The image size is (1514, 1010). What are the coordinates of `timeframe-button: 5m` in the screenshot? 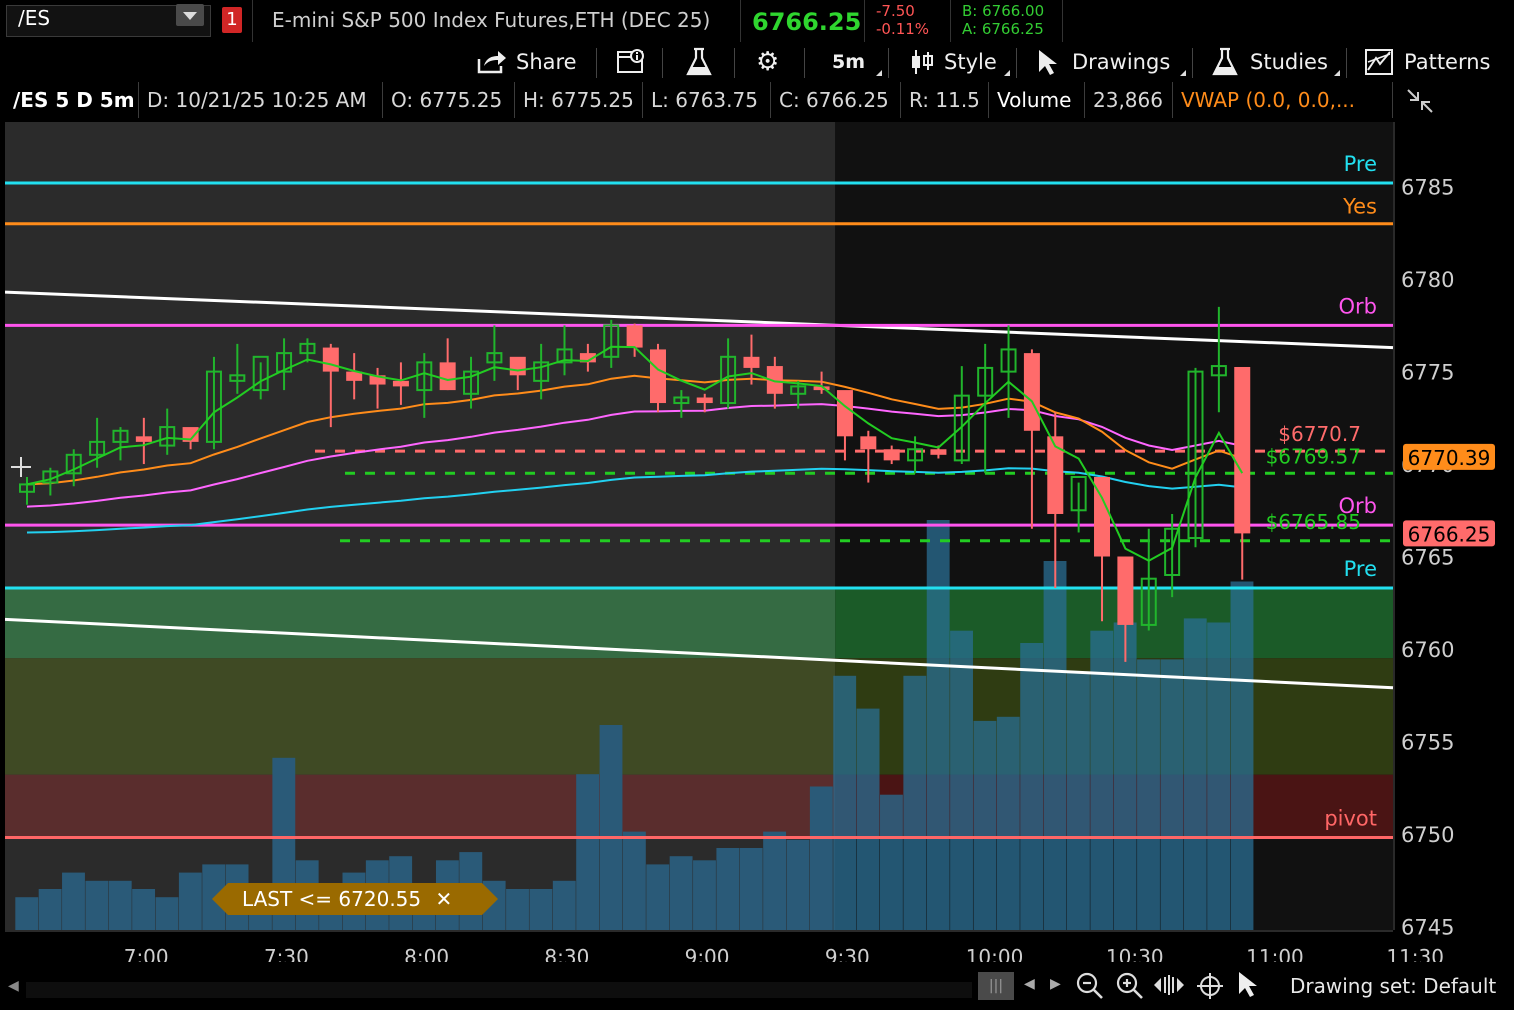 It's located at (848, 62).